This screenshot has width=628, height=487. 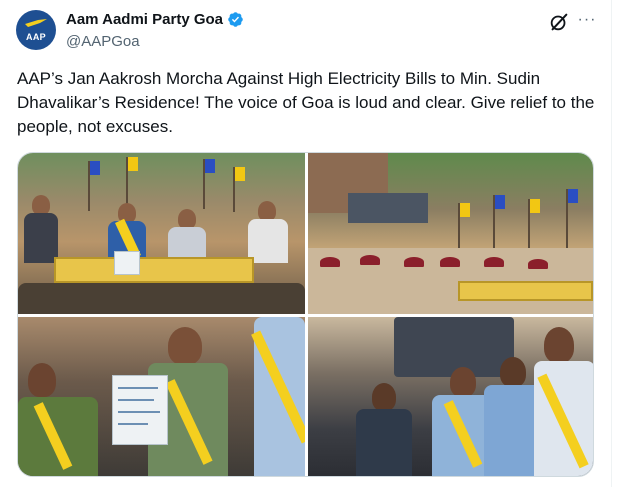 I want to click on avatar-label: AAP, so click(x=36, y=37).